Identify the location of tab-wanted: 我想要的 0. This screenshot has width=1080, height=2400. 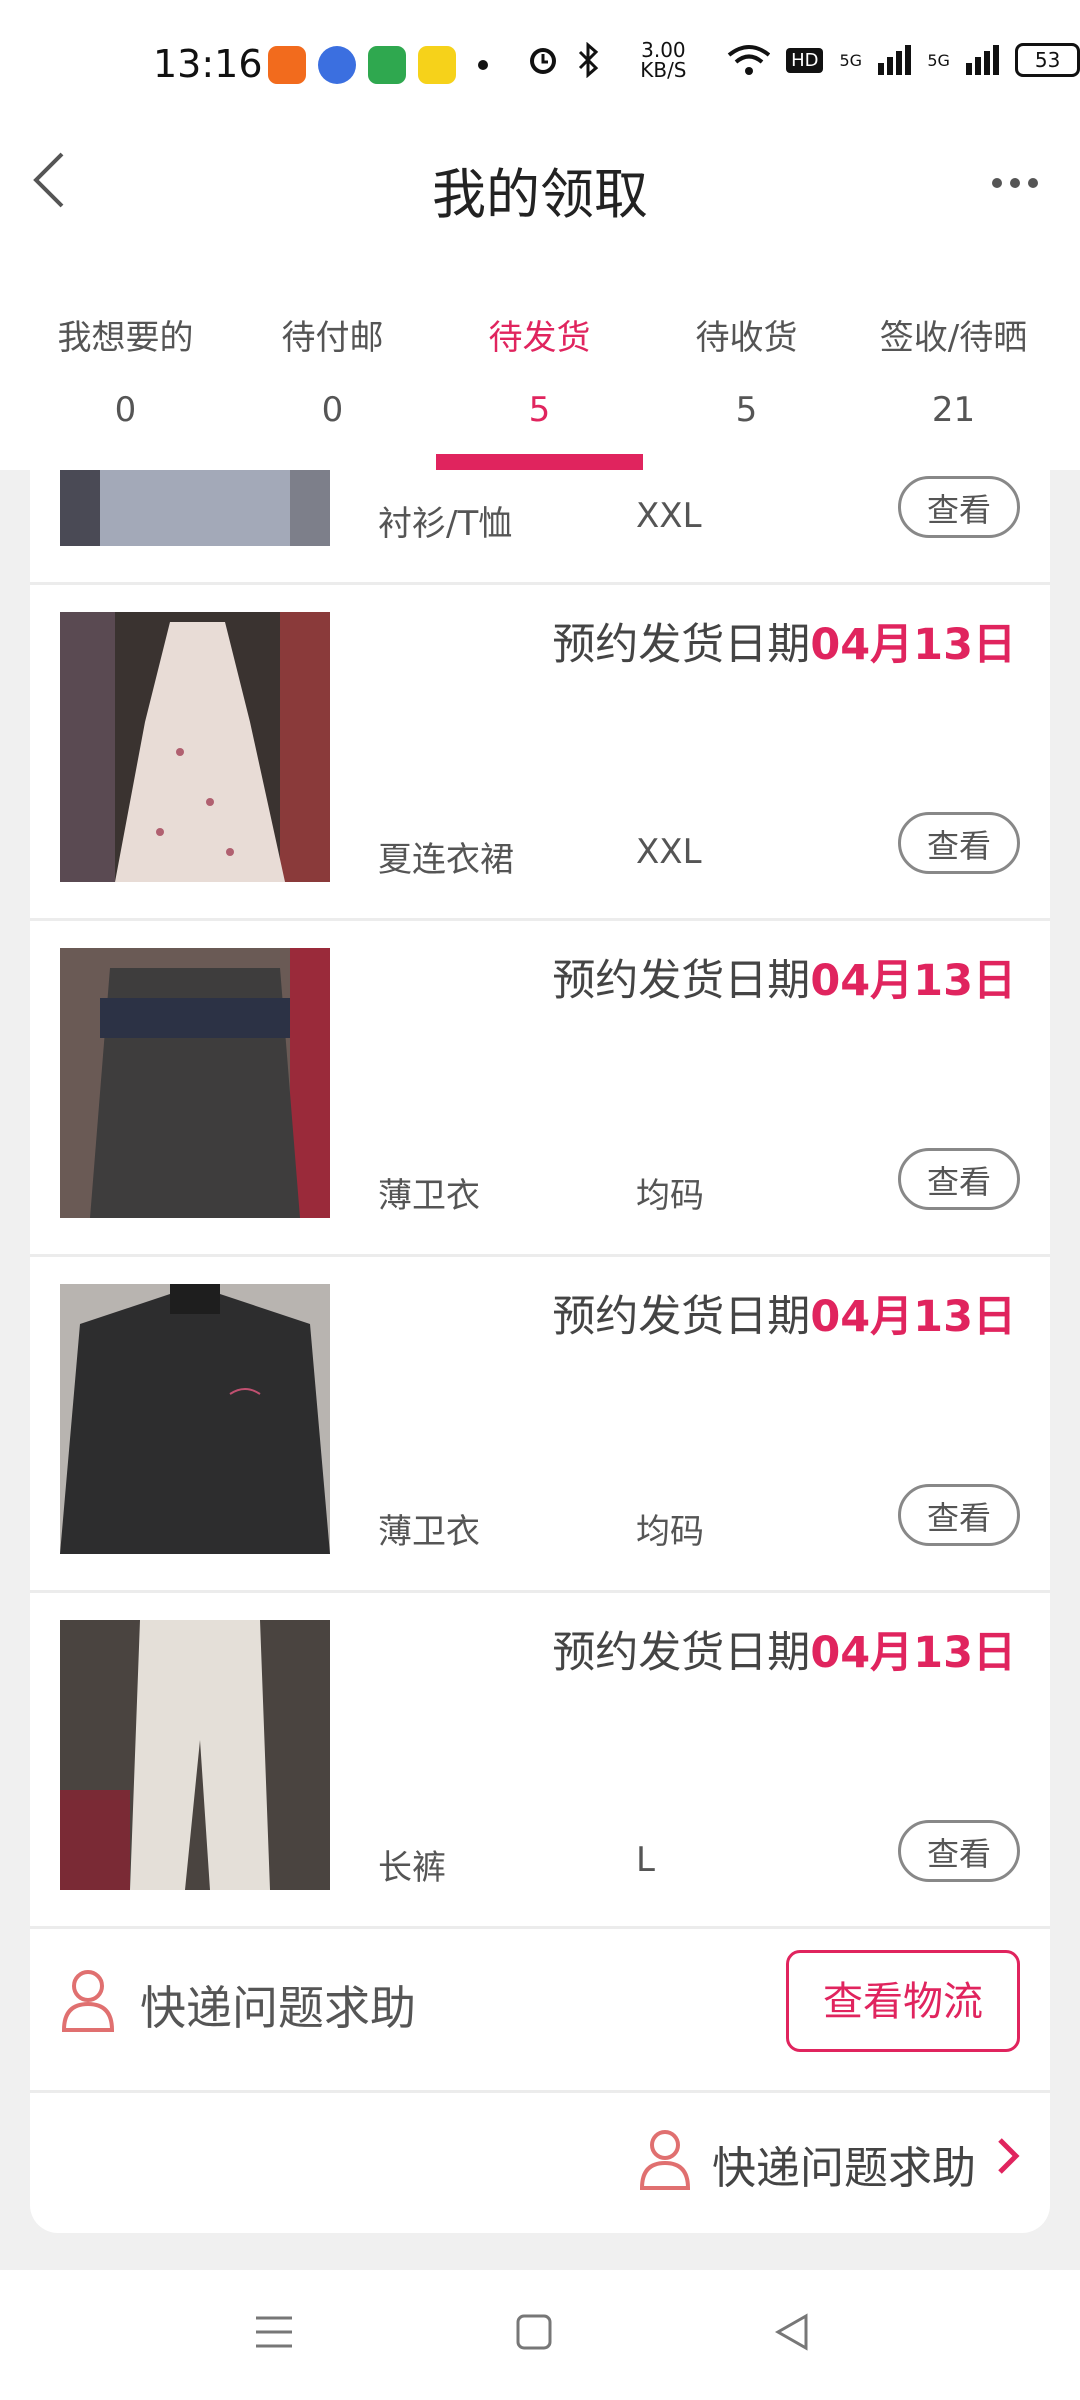
(125, 380).